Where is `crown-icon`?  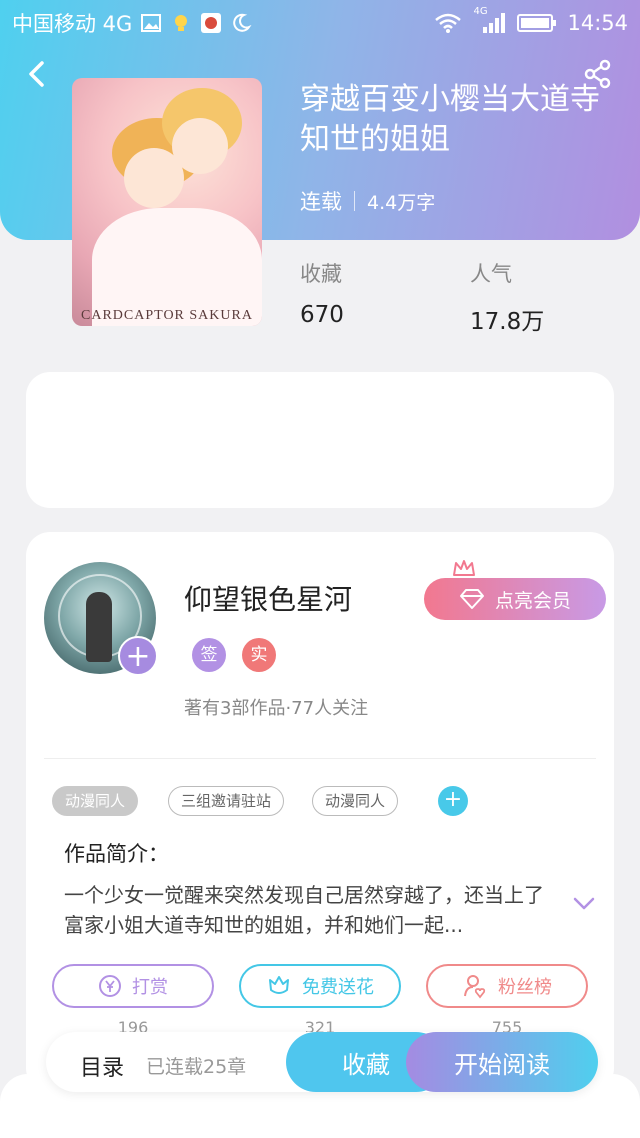
crown-icon is located at coordinates (464, 568).